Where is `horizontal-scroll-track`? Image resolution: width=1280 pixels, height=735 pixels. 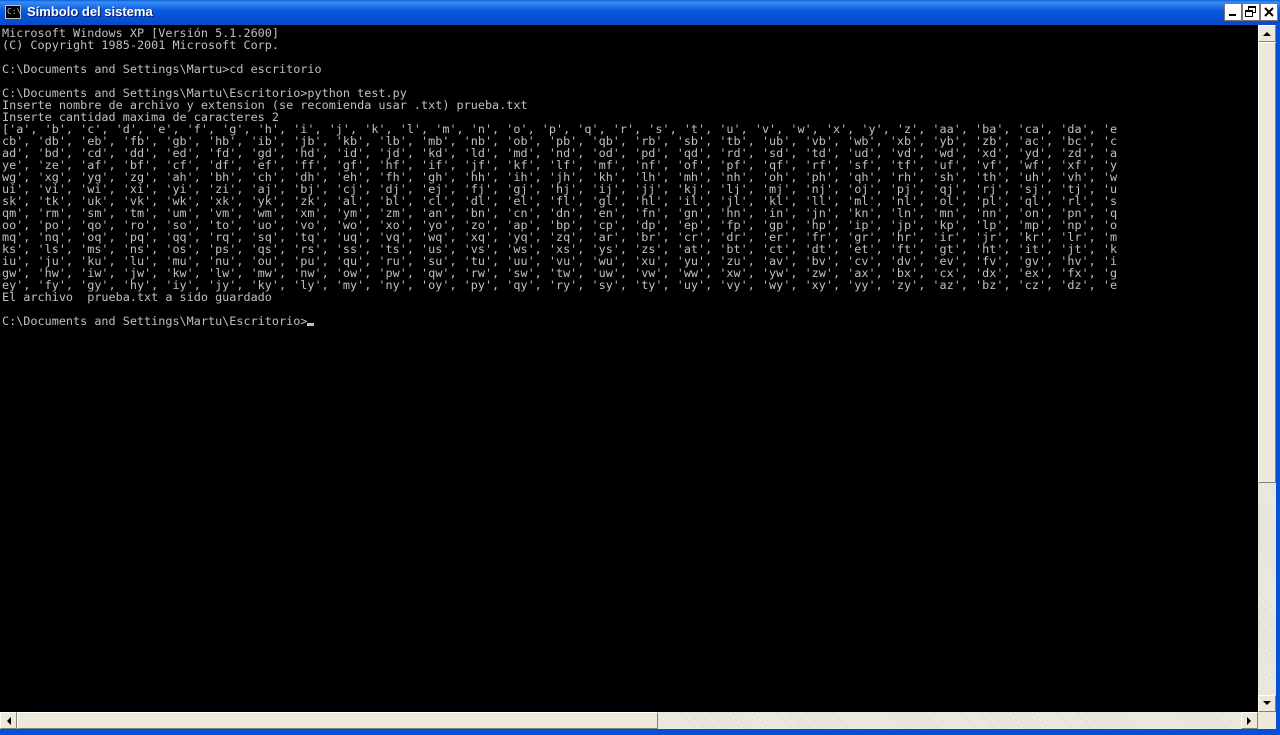
horizontal-scroll-track is located at coordinates (949, 720).